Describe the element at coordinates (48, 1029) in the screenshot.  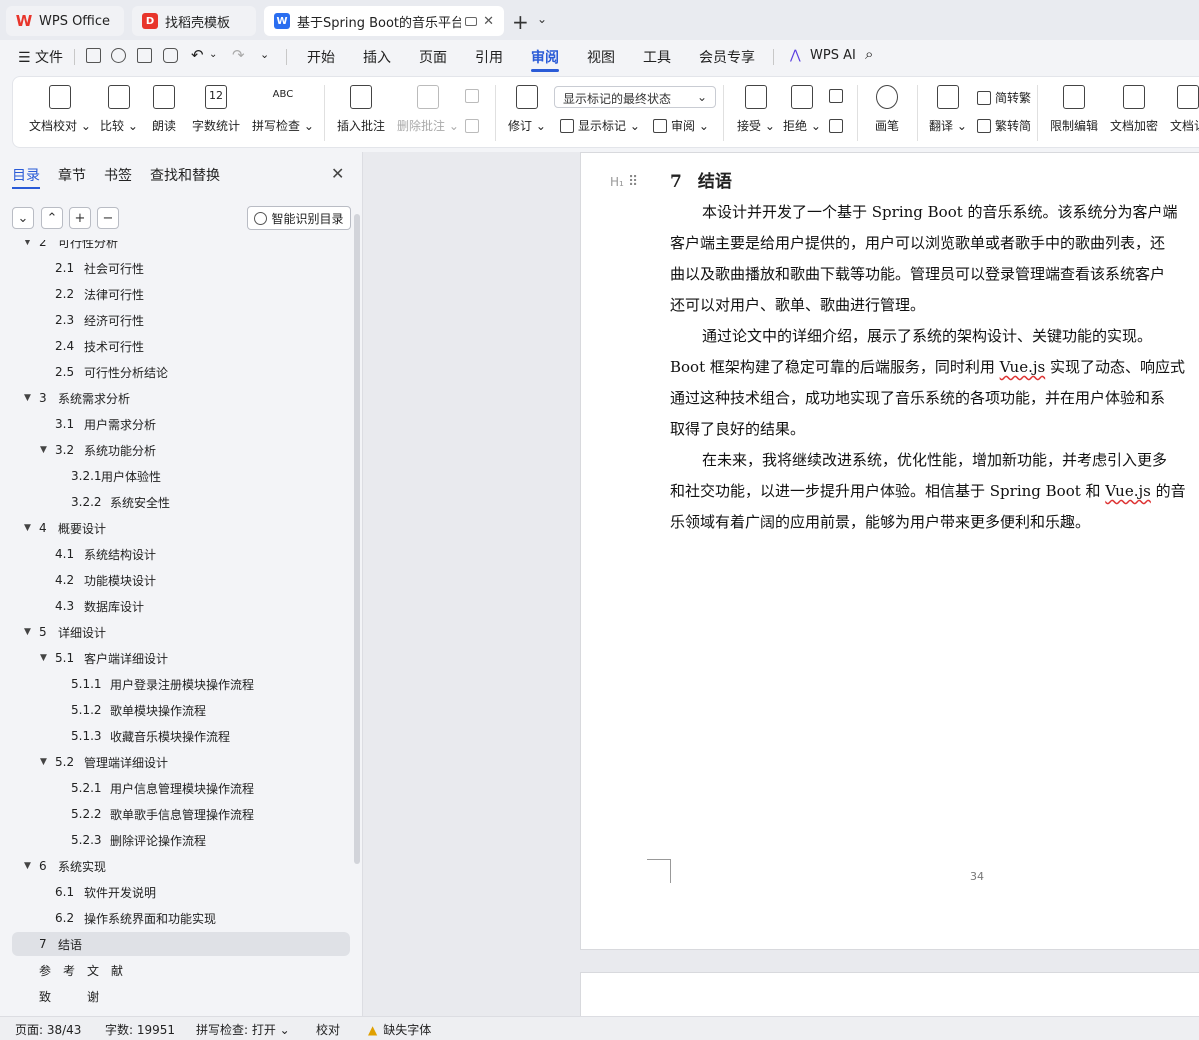
I see `page-indicator: 页面: 38/43` at that location.